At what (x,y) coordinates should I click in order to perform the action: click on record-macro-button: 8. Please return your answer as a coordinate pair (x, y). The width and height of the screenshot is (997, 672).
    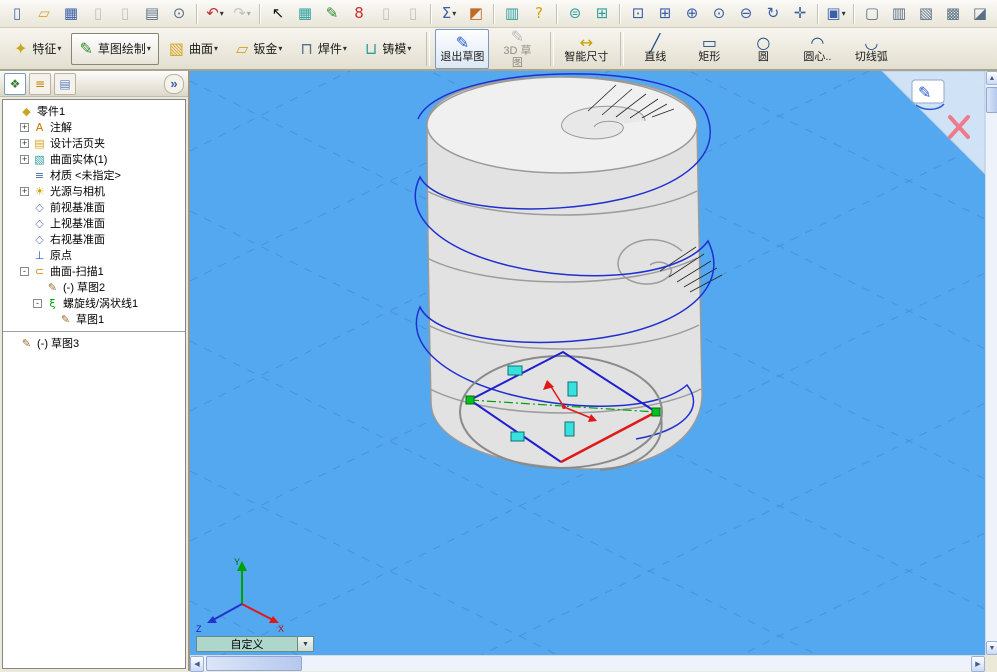
    Looking at the image, I should click on (359, 14).